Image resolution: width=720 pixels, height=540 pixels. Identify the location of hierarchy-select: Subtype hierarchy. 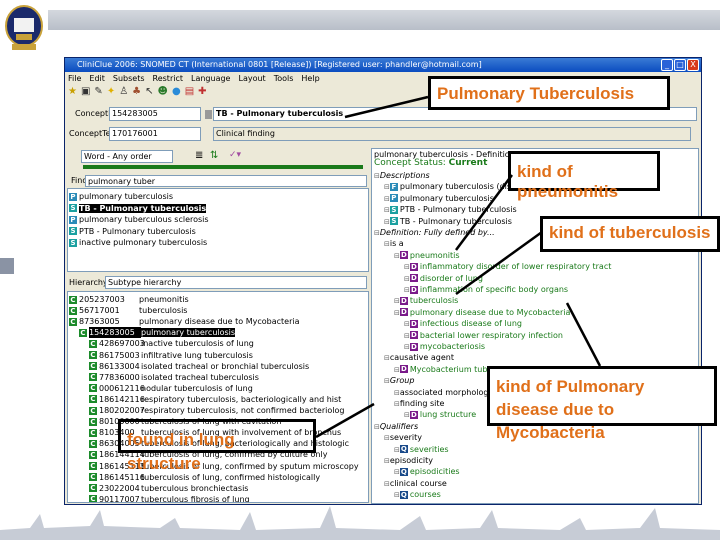
(236, 282).